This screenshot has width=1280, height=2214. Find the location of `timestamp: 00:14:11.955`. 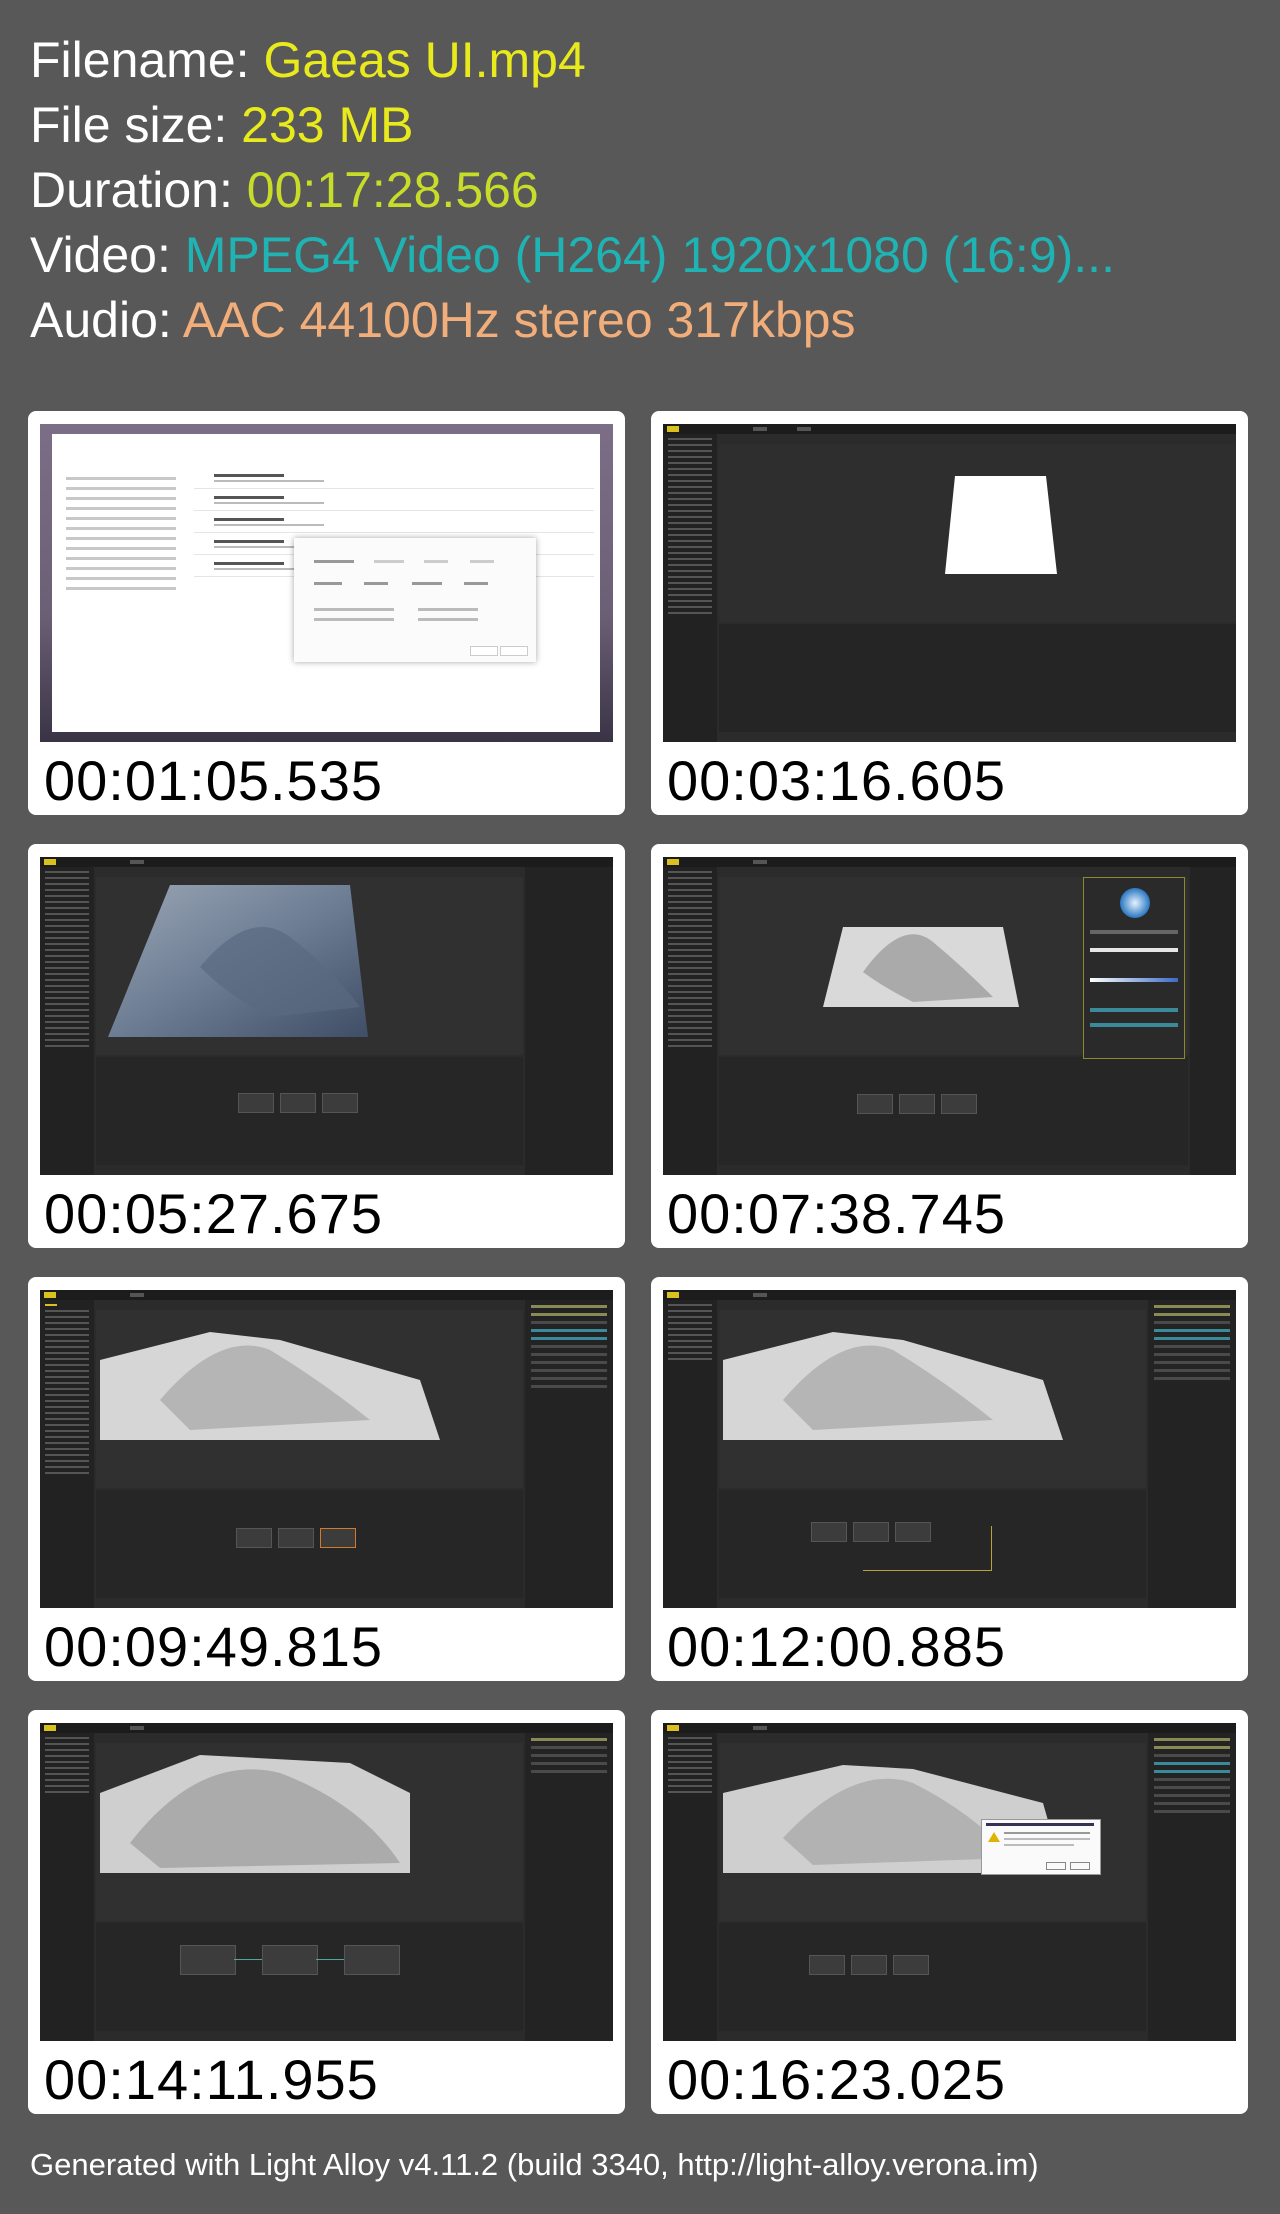

timestamp: 00:14:11.955 is located at coordinates (211, 2079).